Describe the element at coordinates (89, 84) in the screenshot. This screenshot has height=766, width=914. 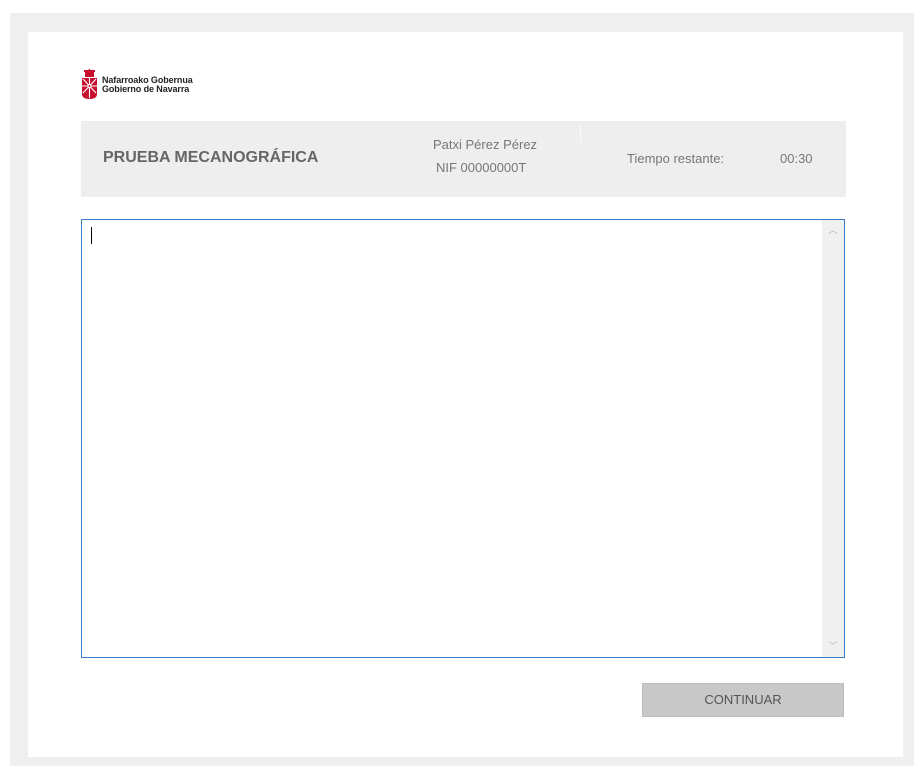
I see `navarra-shield-icon` at that location.